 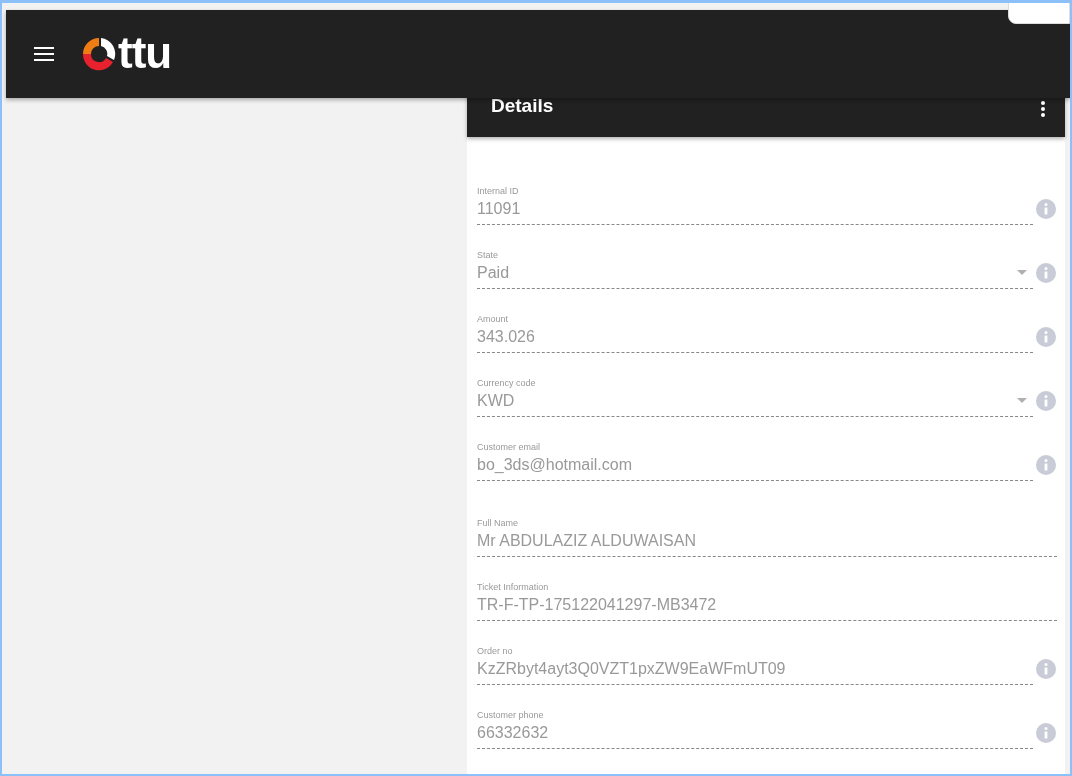 What do you see at coordinates (507, 382) in the screenshot?
I see `field-label: Currency code` at bounding box center [507, 382].